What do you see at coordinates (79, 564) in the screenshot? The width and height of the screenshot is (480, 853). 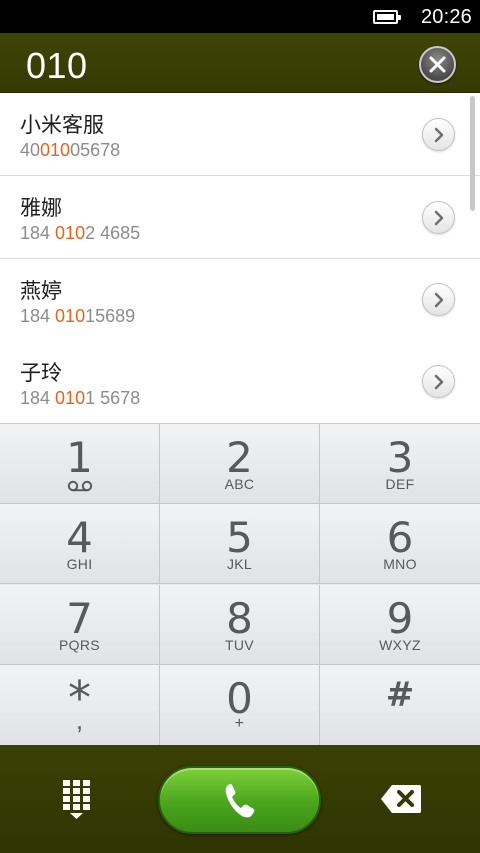 I see `key-letters: GHI` at bounding box center [79, 564].